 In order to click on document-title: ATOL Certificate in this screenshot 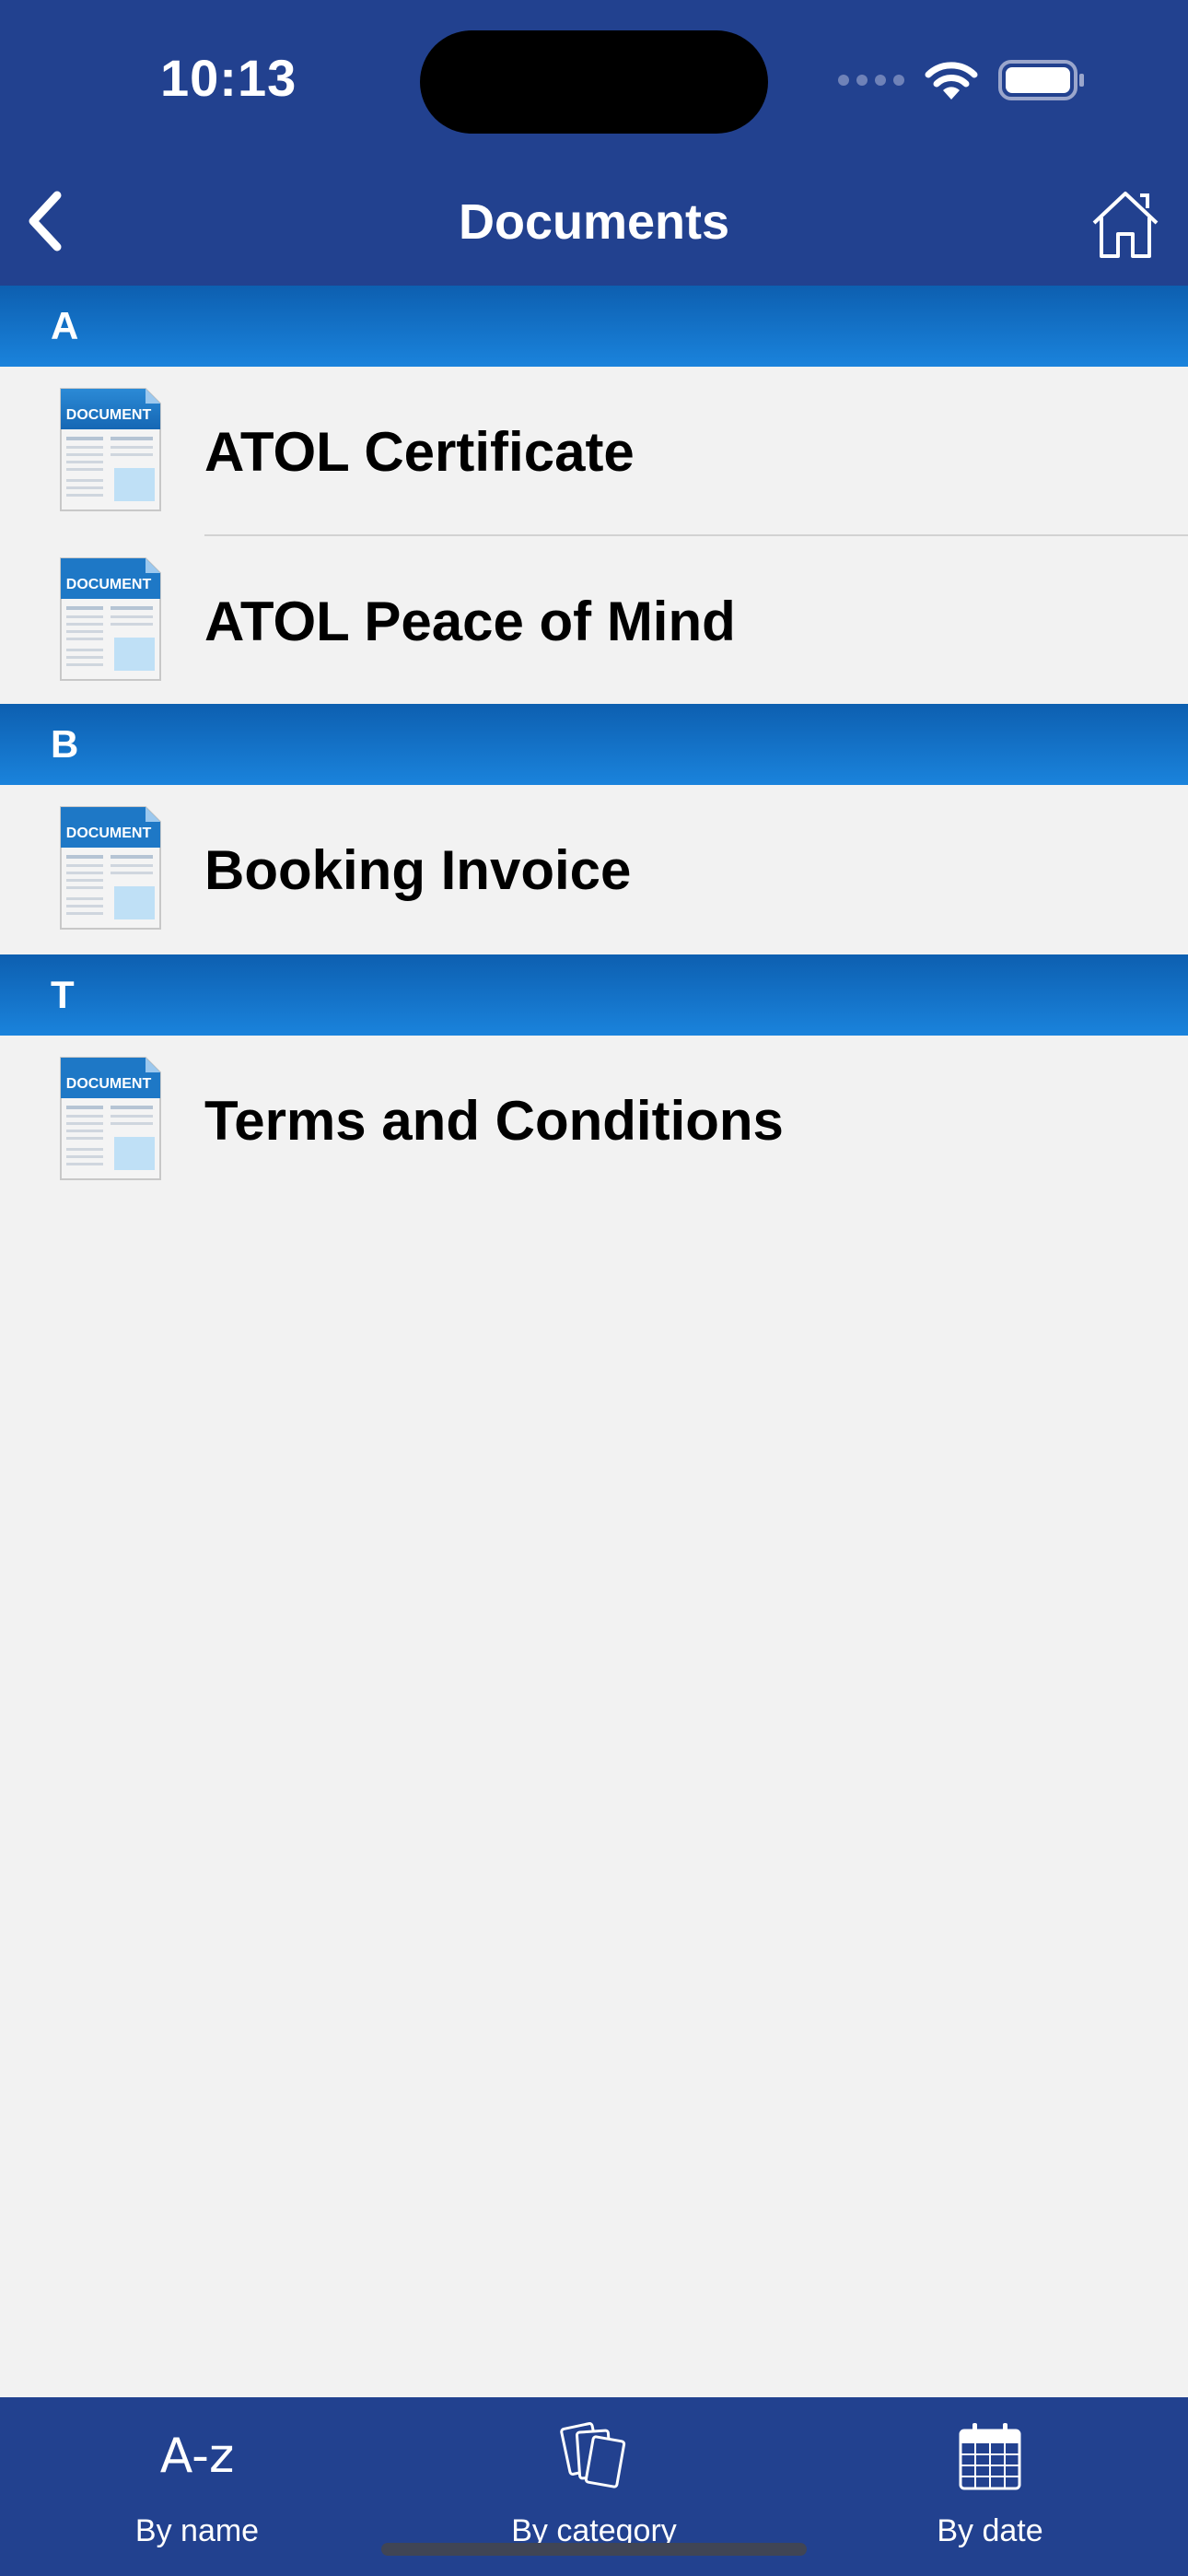, I will do `click(419, 451)`.